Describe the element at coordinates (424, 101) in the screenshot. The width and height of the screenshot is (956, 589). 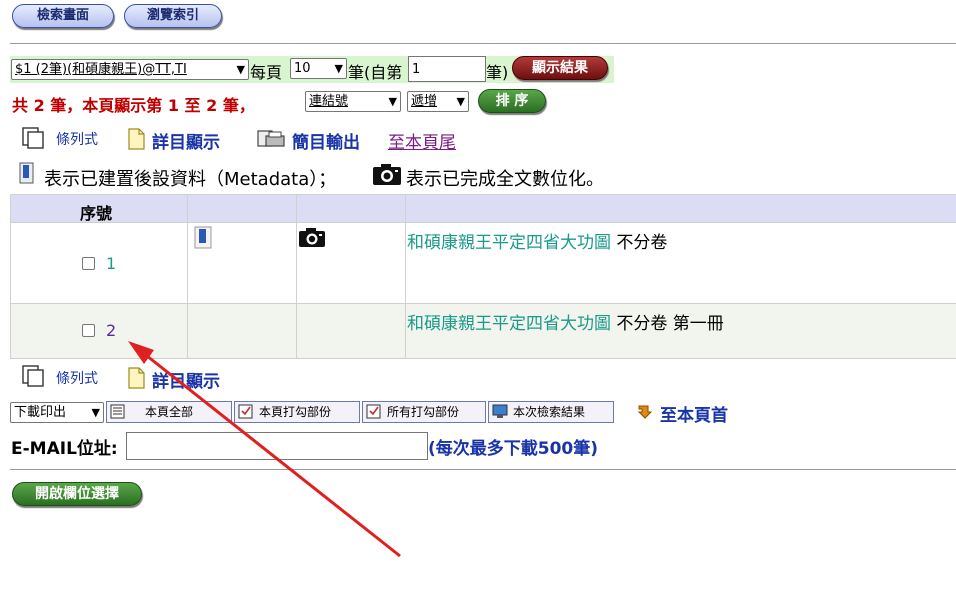
I see `sort-order-value: 遞增` at that location.